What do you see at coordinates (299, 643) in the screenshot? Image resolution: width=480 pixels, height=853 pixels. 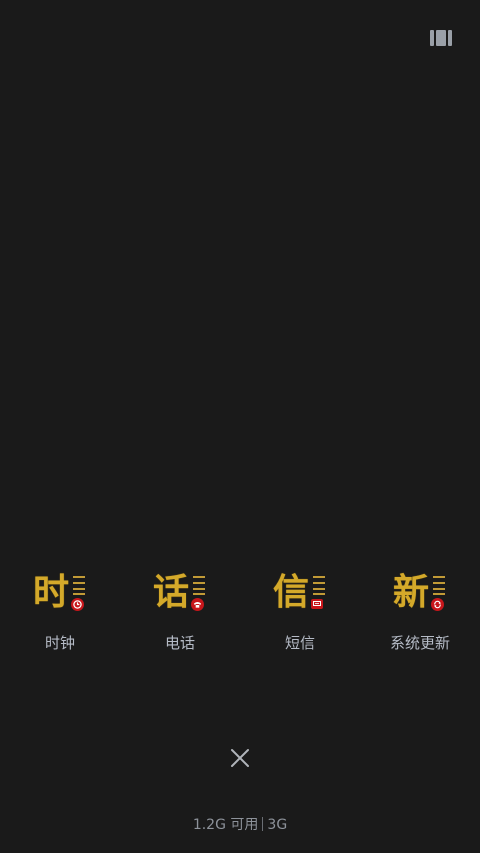 I see `app-label: 短信` at bounding box center [299, 643].